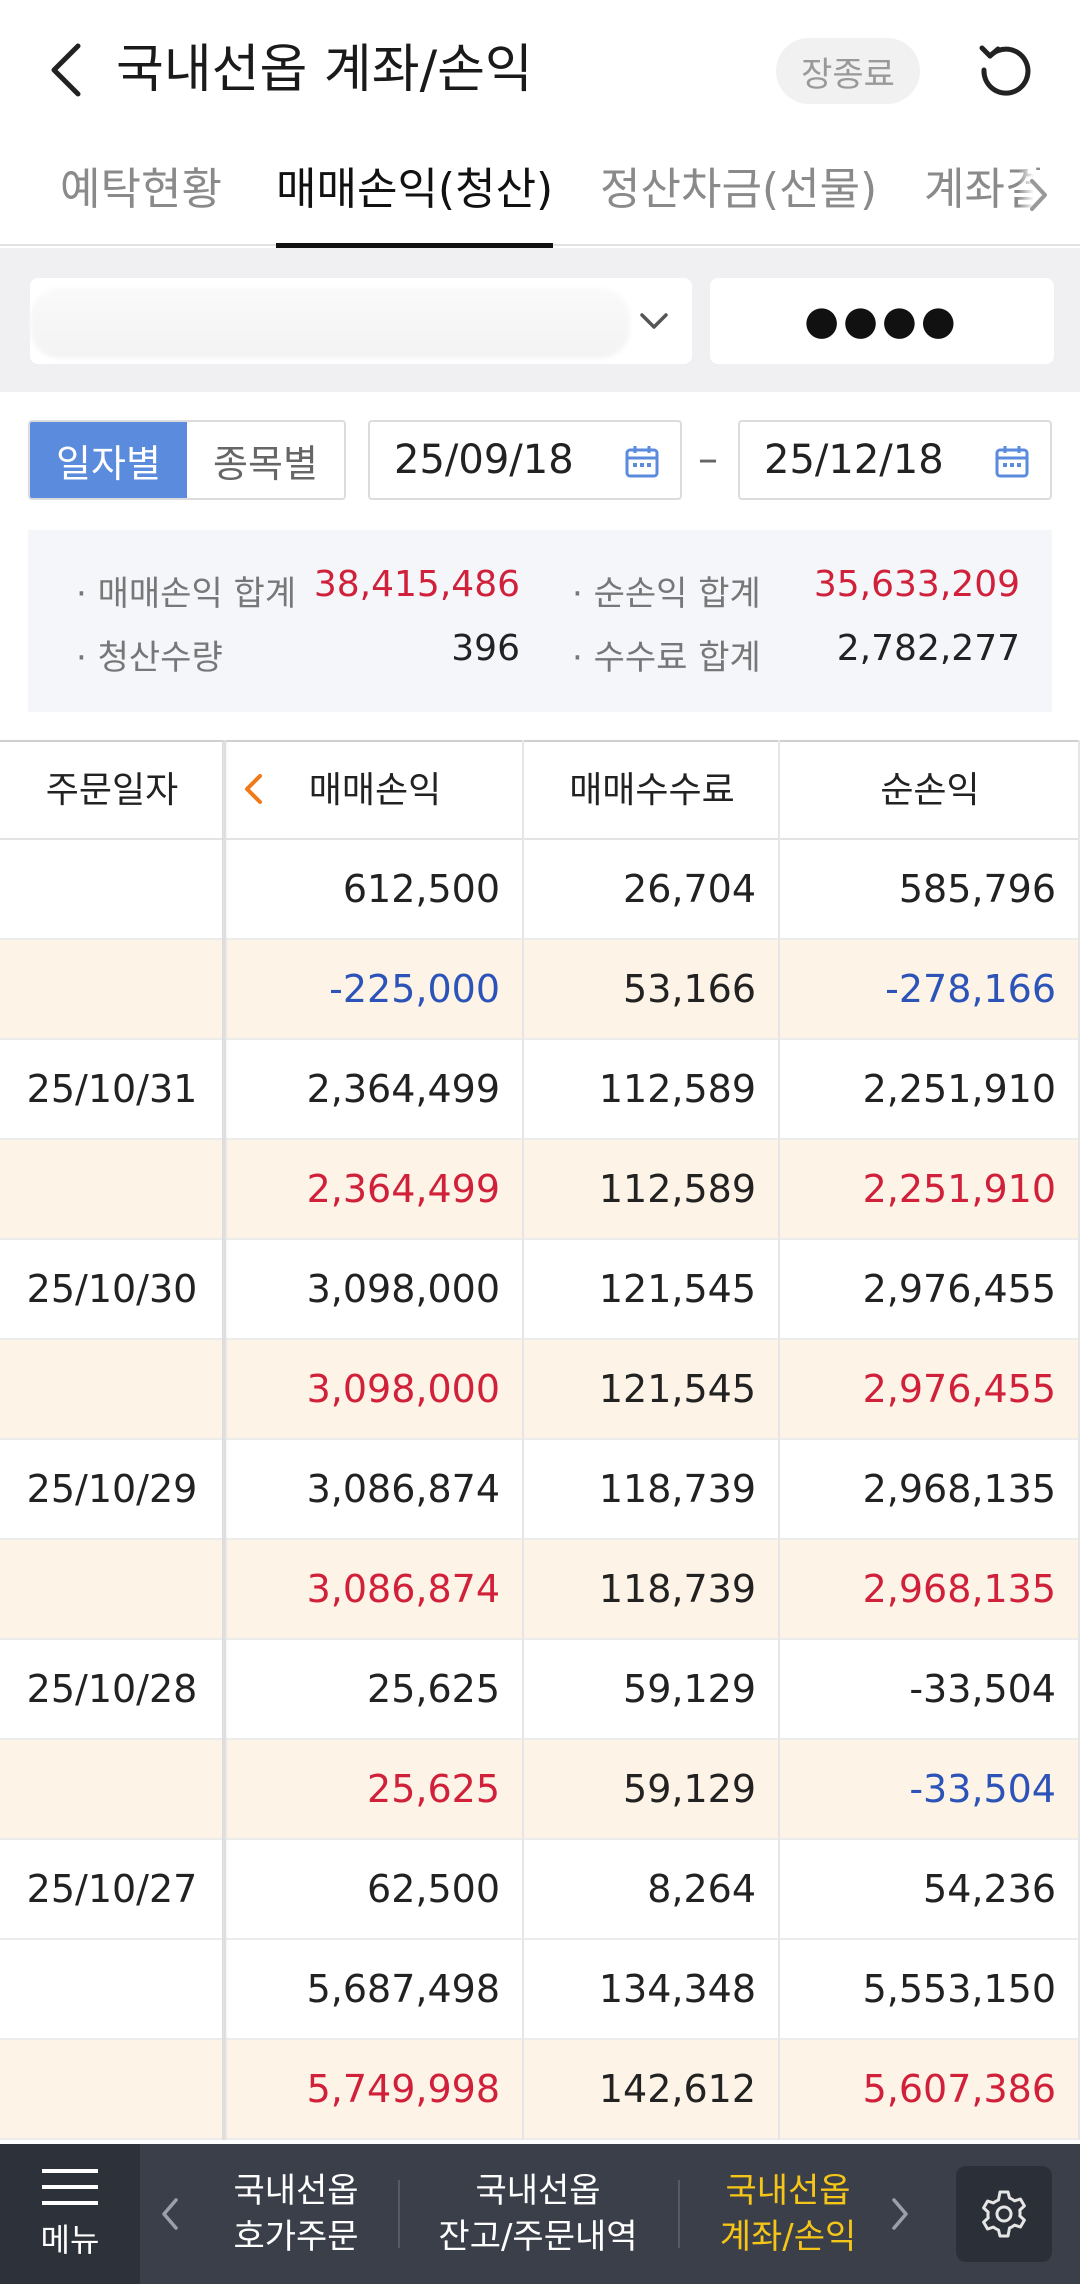 The image size is (1080, 2284). What do you see at coordinates (540, 790) in the screenshot?
I see `table-header: 주문일자 매매손익 매매수수료 순손익` at bounding box center [540, 790].